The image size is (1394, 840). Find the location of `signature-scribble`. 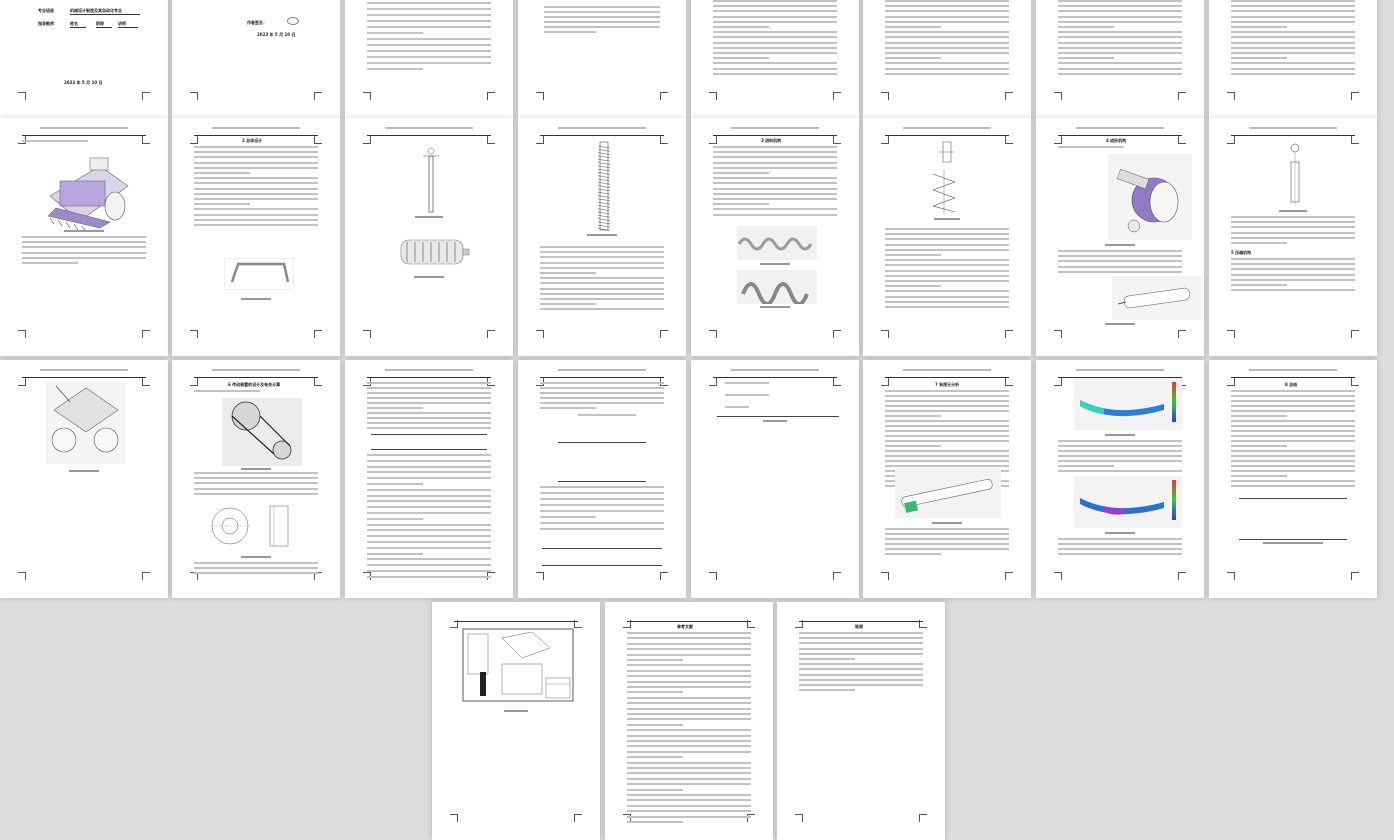

signature-scribble is located at coordinates (293, 21).